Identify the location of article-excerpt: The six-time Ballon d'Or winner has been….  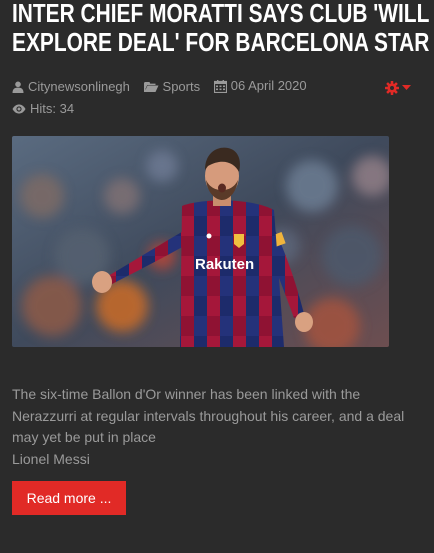
(217, 427).